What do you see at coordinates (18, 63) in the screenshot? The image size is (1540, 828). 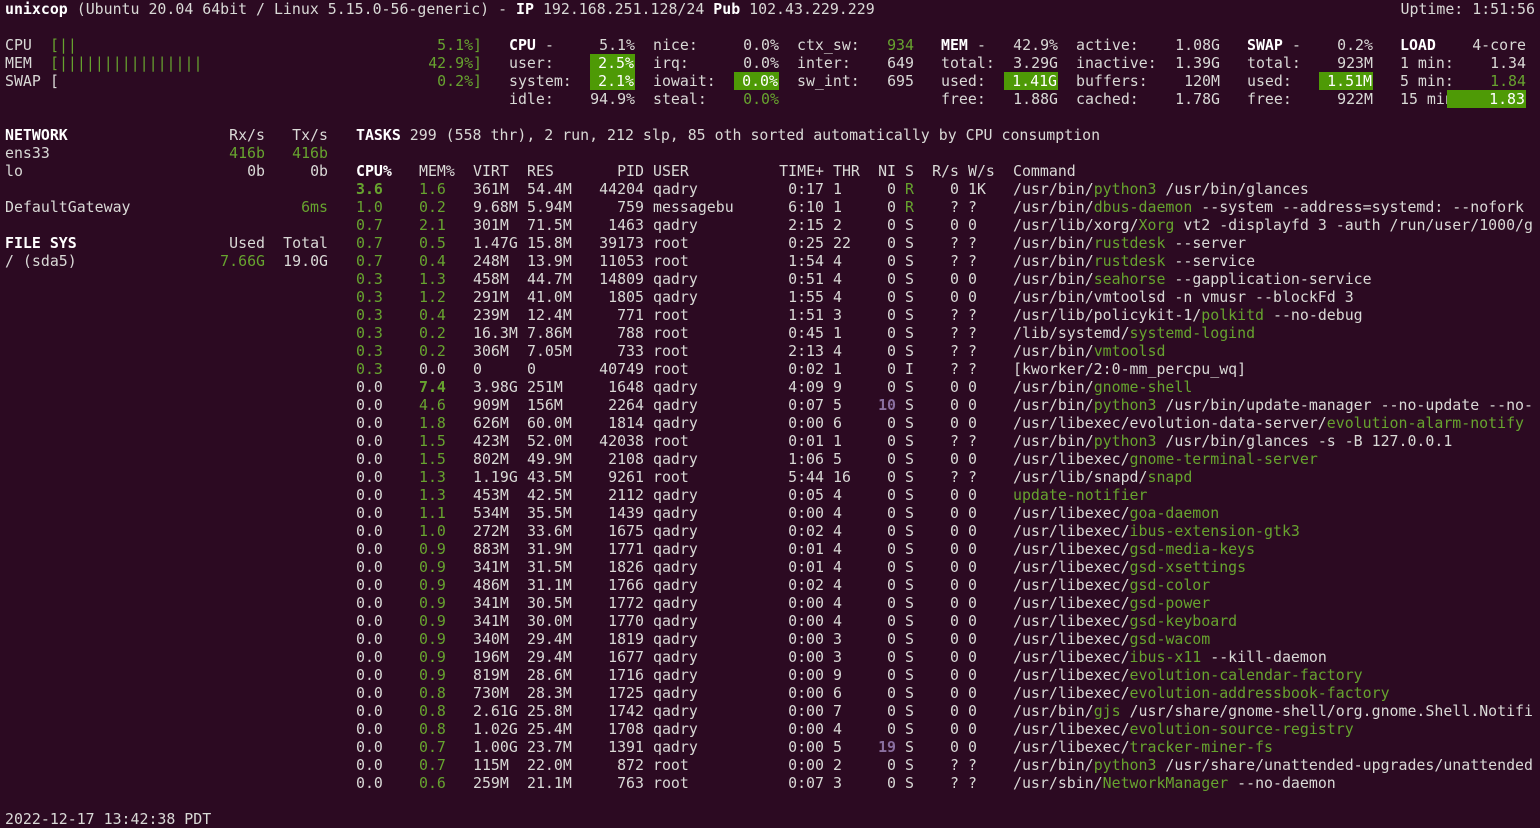 I see `quicklook-mem-label: MEM` at bounding box center [18, 63].